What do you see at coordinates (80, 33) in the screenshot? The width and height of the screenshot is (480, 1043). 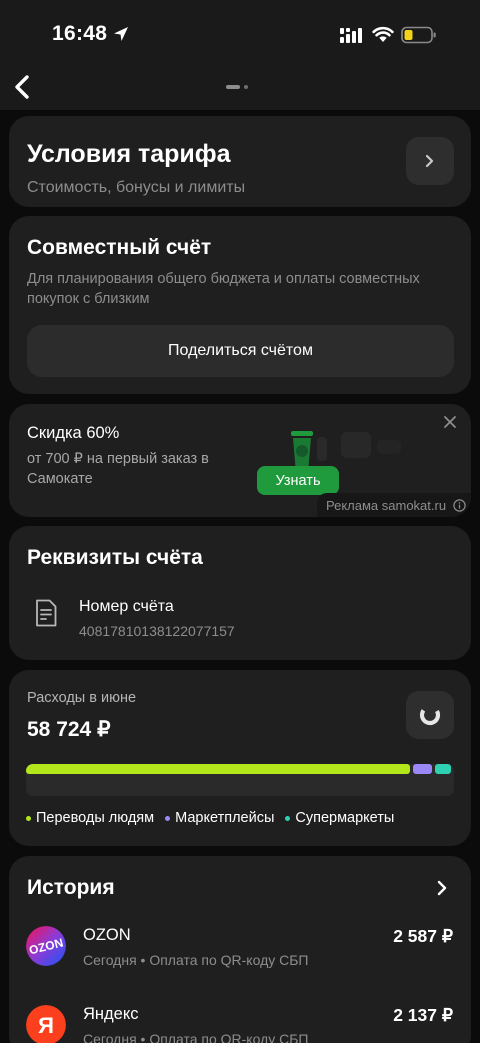 I see `status-time: 16:48` at bounding box center [80, 33].